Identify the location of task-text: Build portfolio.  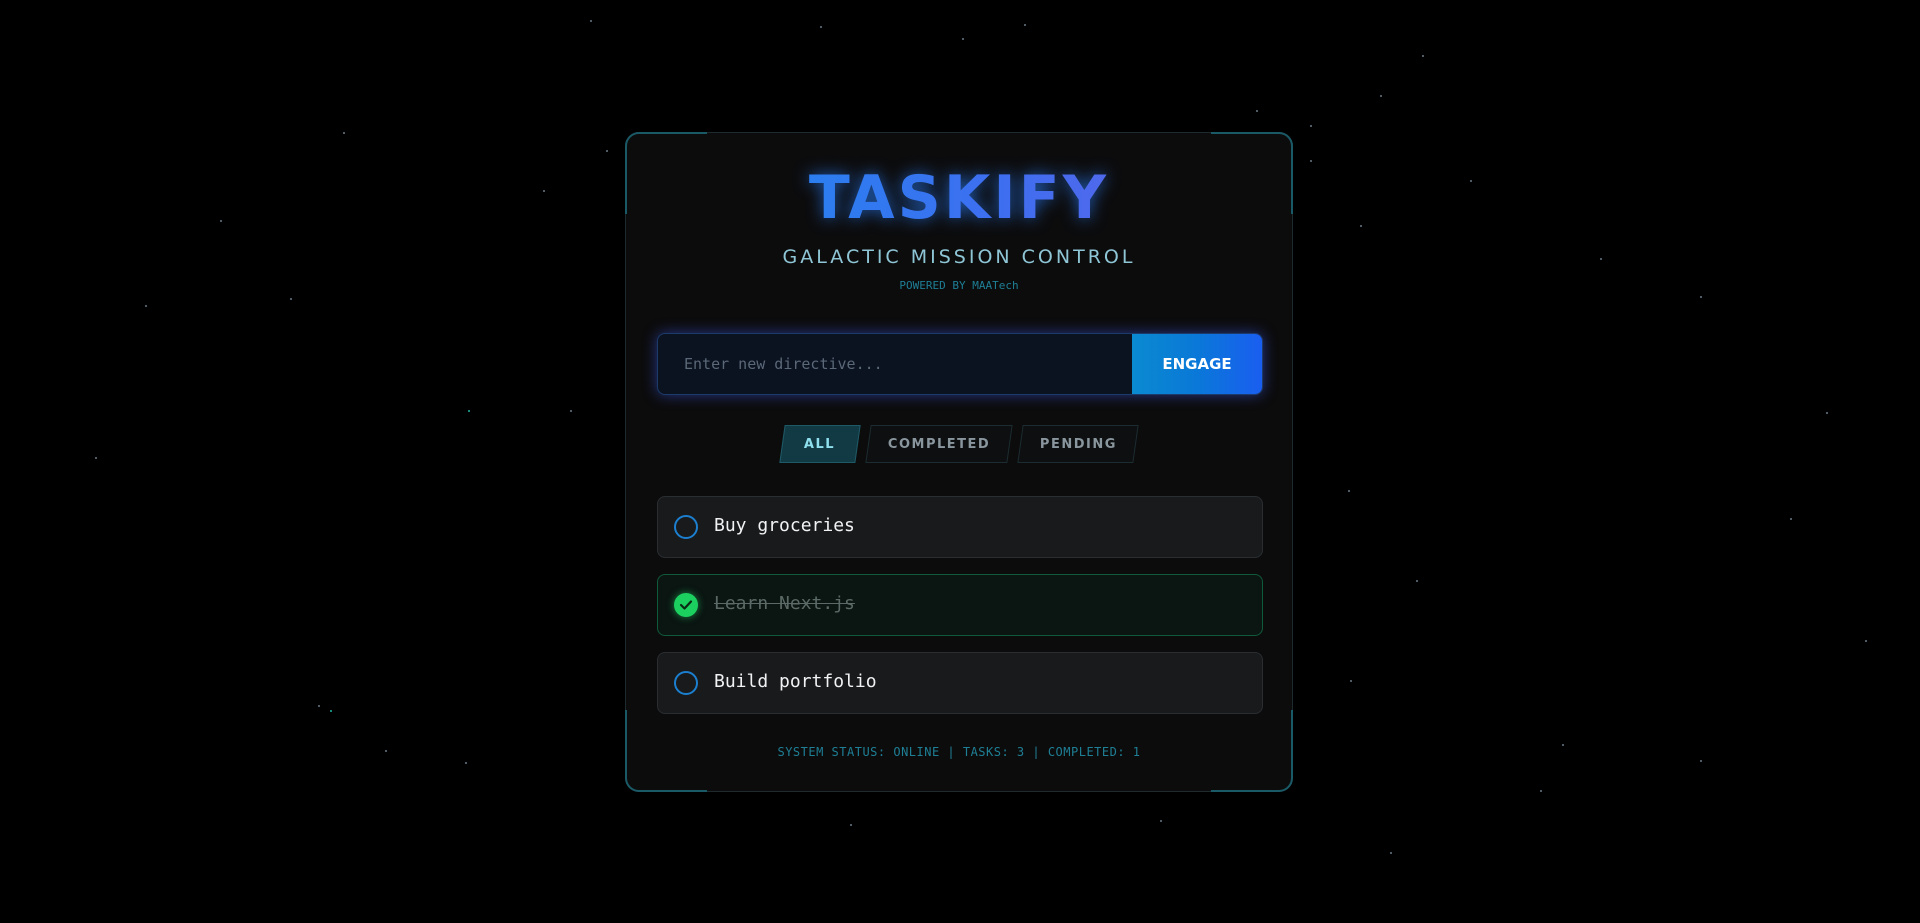
(795, 681).